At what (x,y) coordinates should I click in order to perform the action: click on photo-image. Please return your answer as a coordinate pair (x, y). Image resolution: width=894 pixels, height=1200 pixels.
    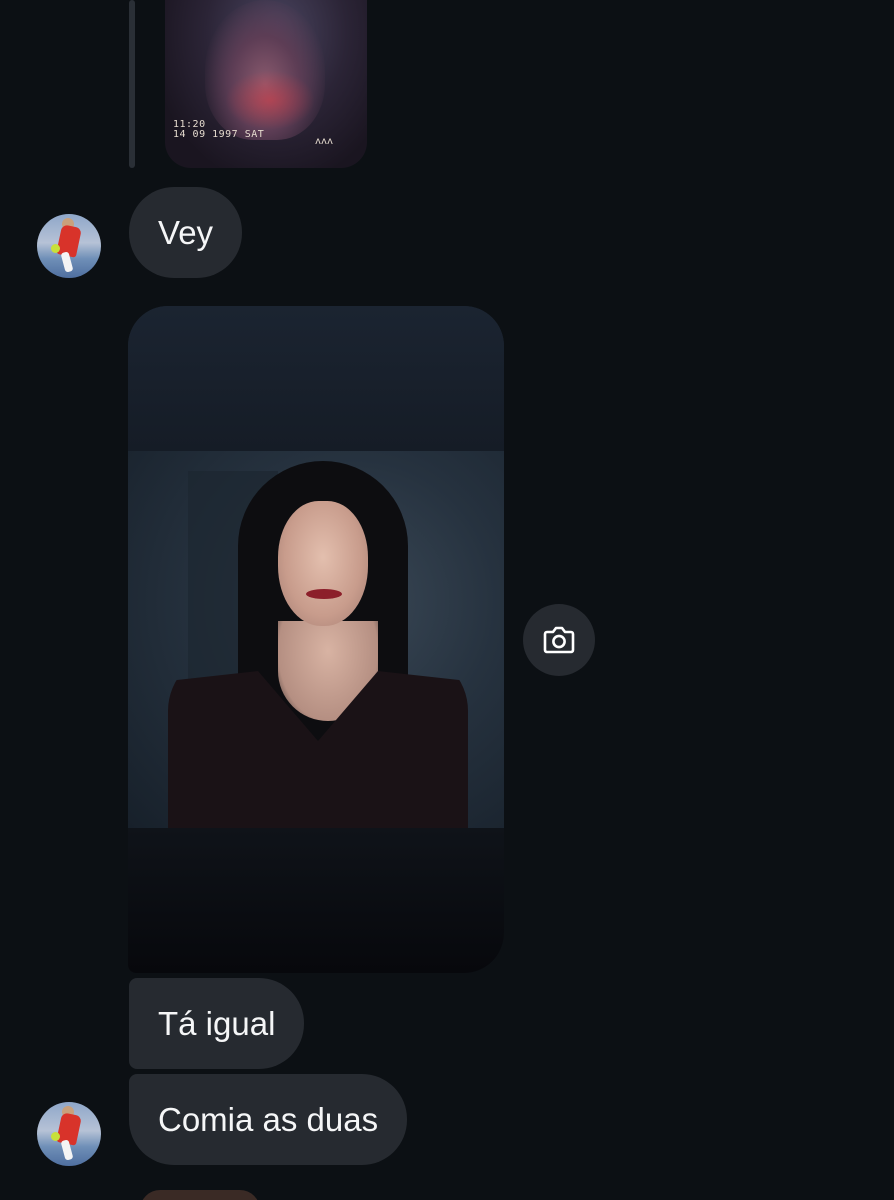
    Looking at the image, I should click on (316, 639).